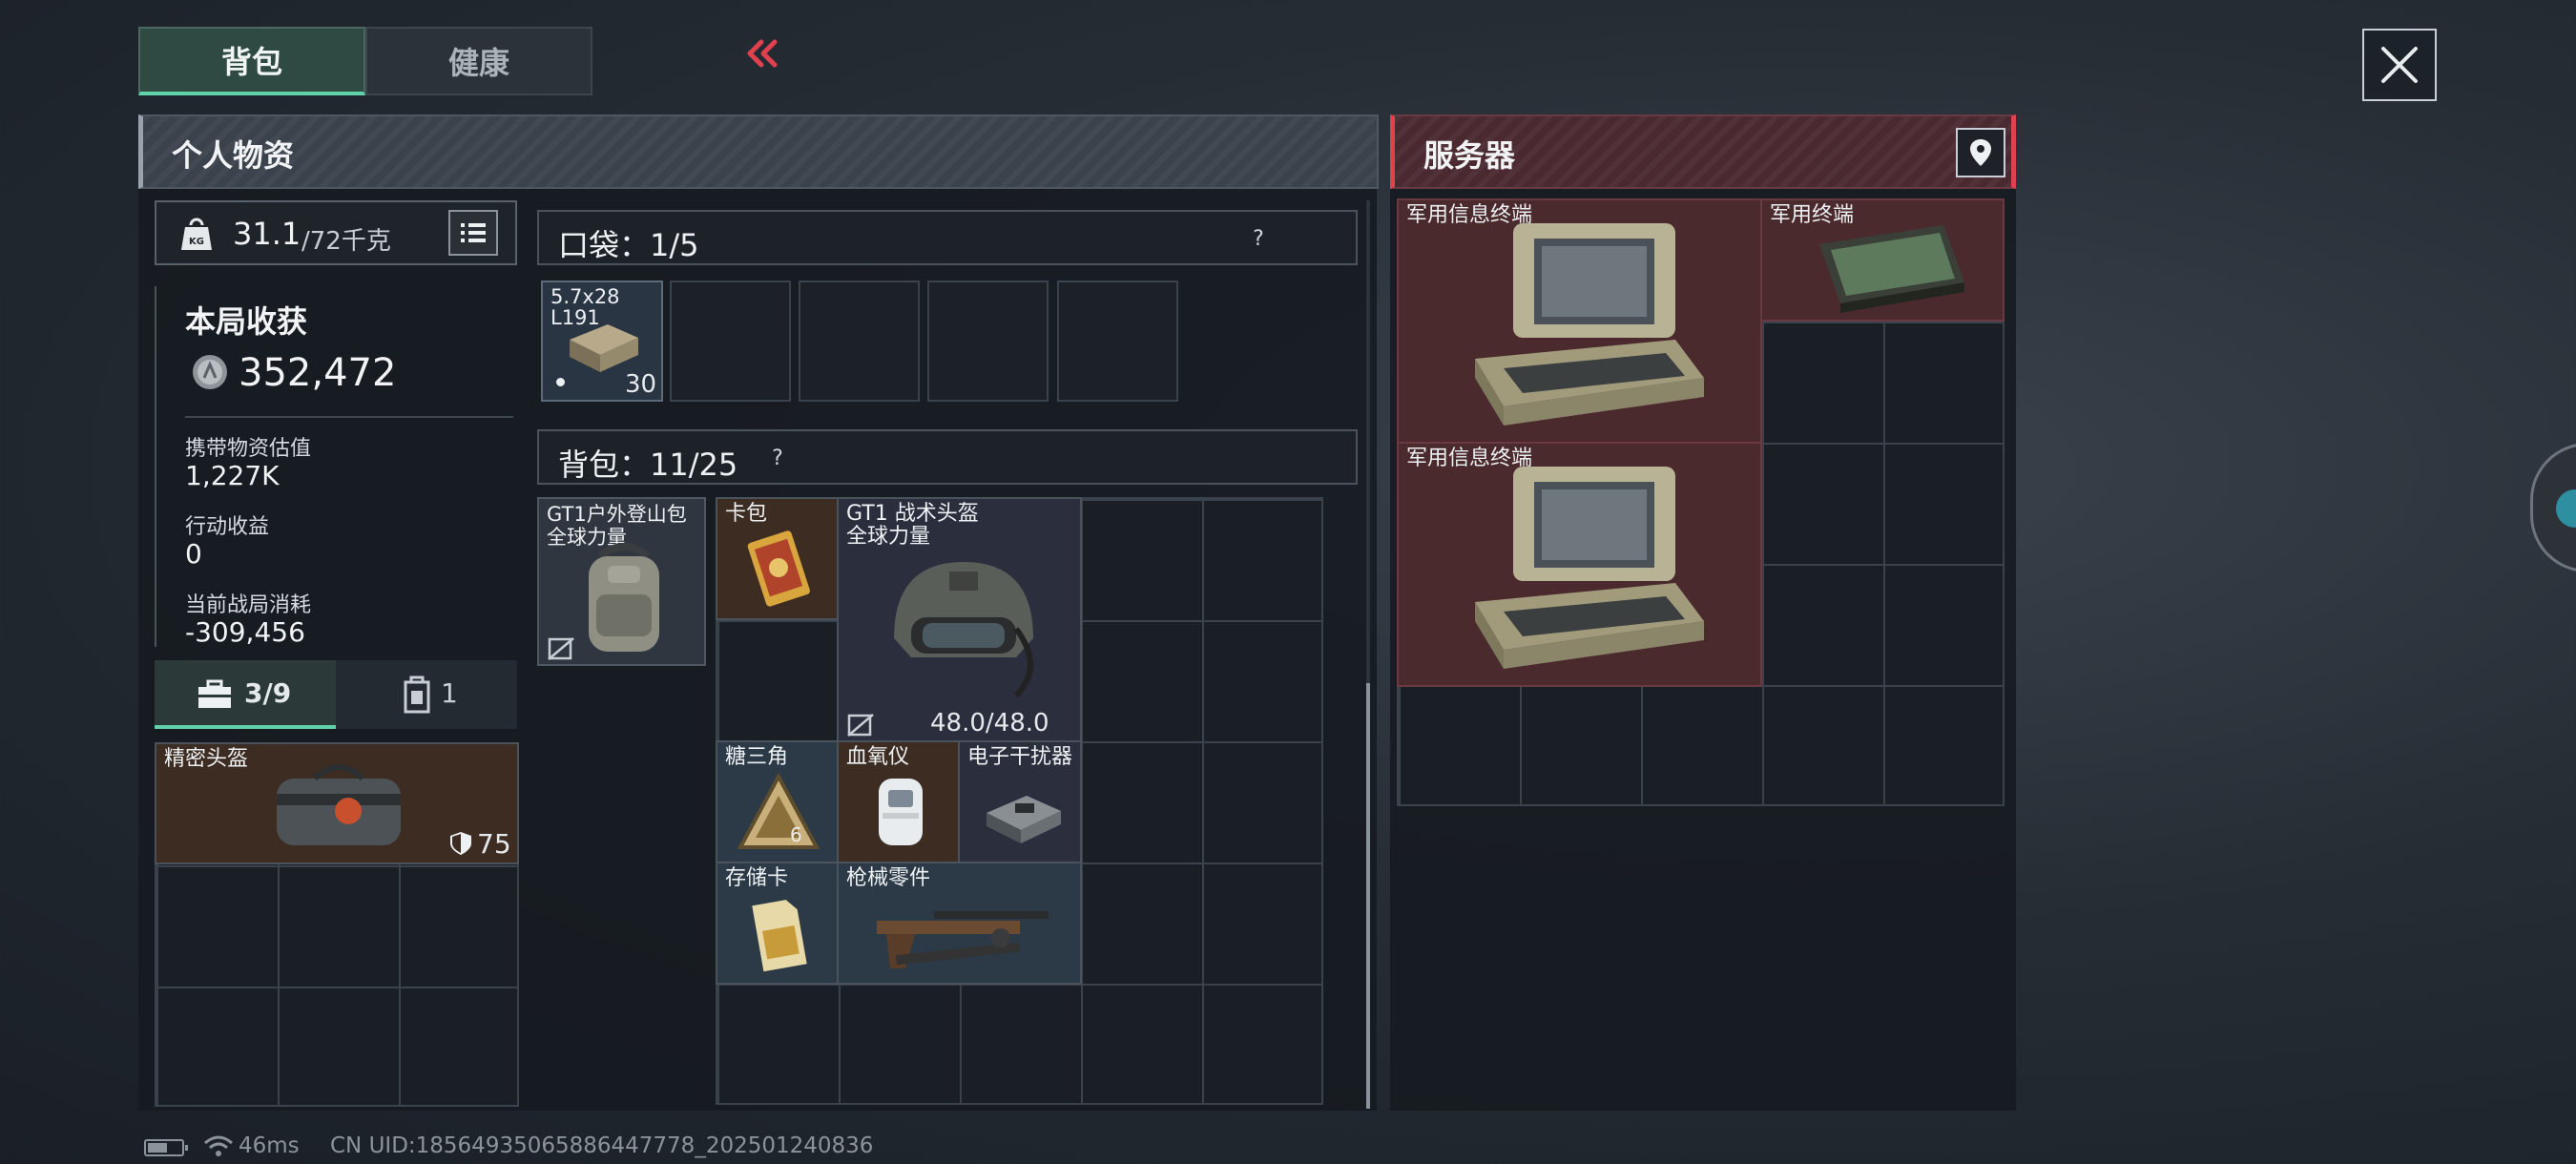  What do you see at coordinates (888, 878) in the screenshot?
I see `item-label: 枪械零件` at bounding box center [888, 878].